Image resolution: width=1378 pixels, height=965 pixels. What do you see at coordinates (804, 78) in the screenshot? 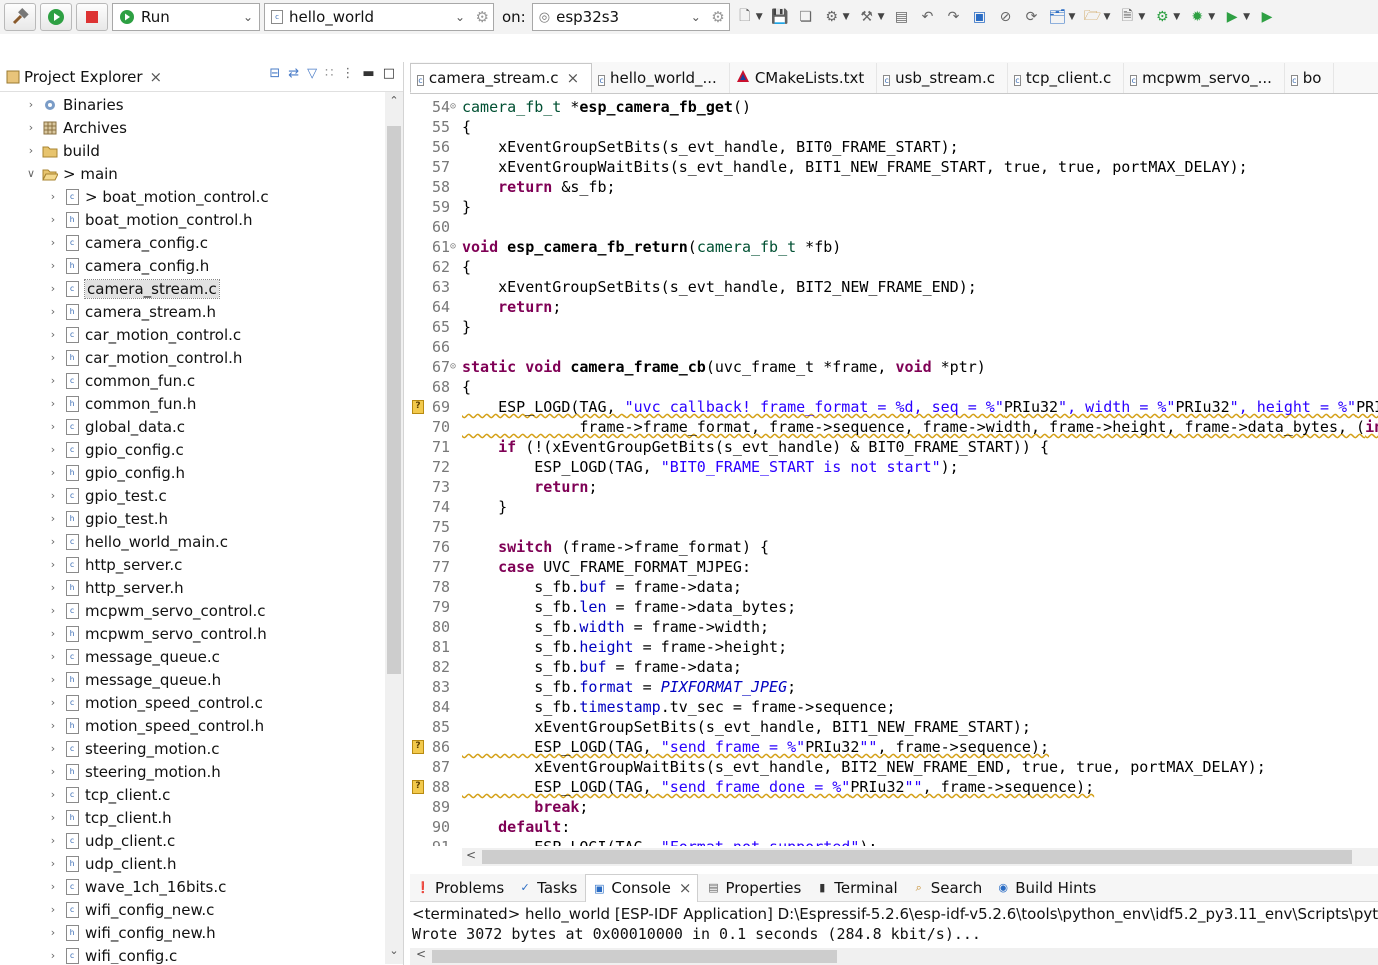
I see `editor-tab: CMakeLists.txt` at bounding box center [804, 78].